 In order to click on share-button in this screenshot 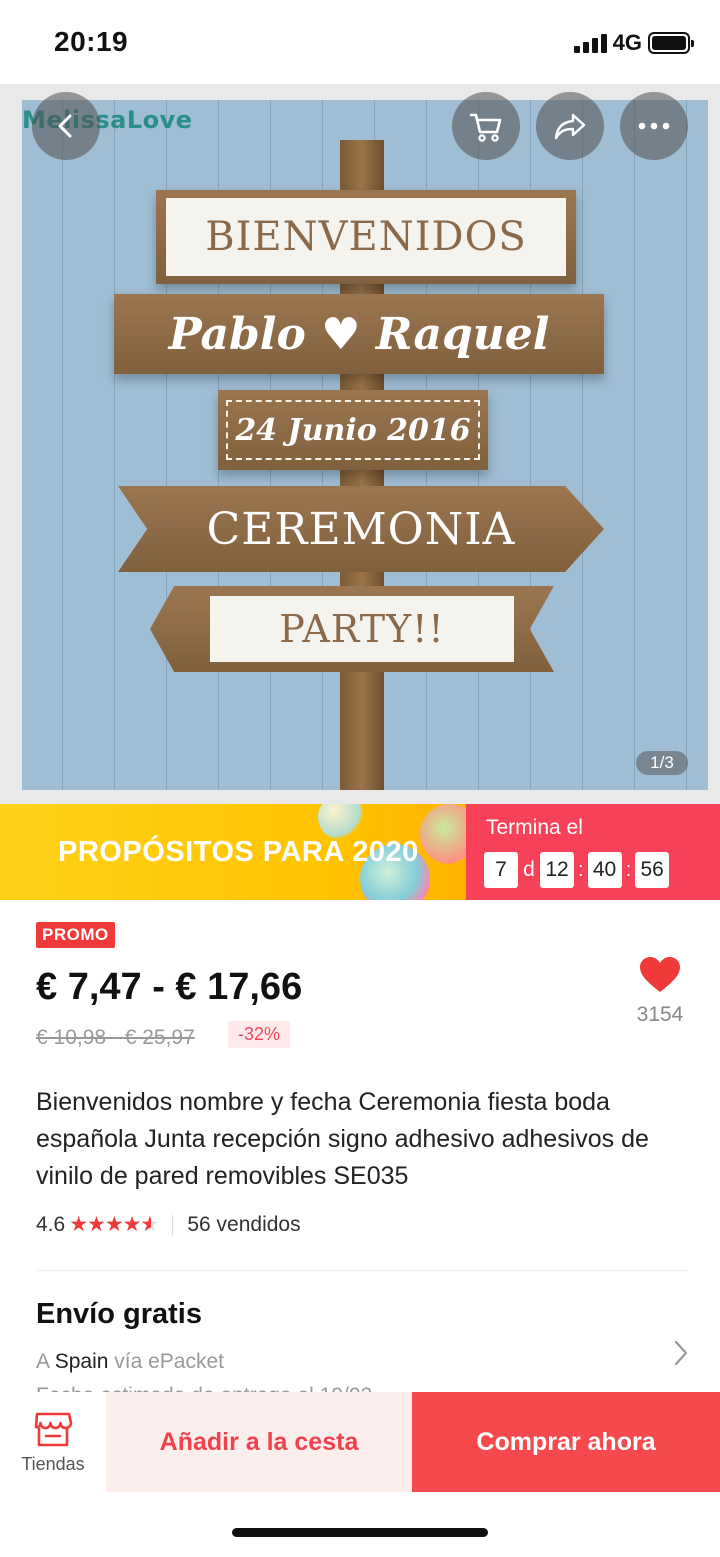, I will do `click(570, 126)`.